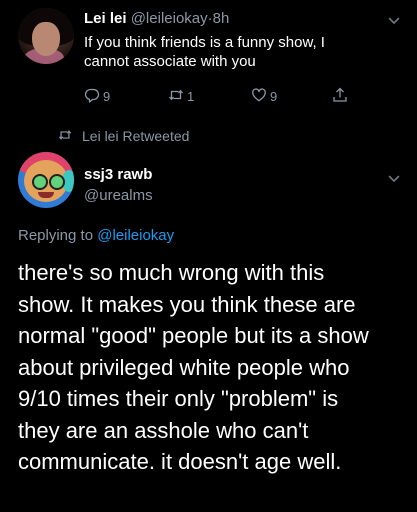 This screenshot has height=512, width=417. I want to click on user-handle: @urealms, so click(118, 195).